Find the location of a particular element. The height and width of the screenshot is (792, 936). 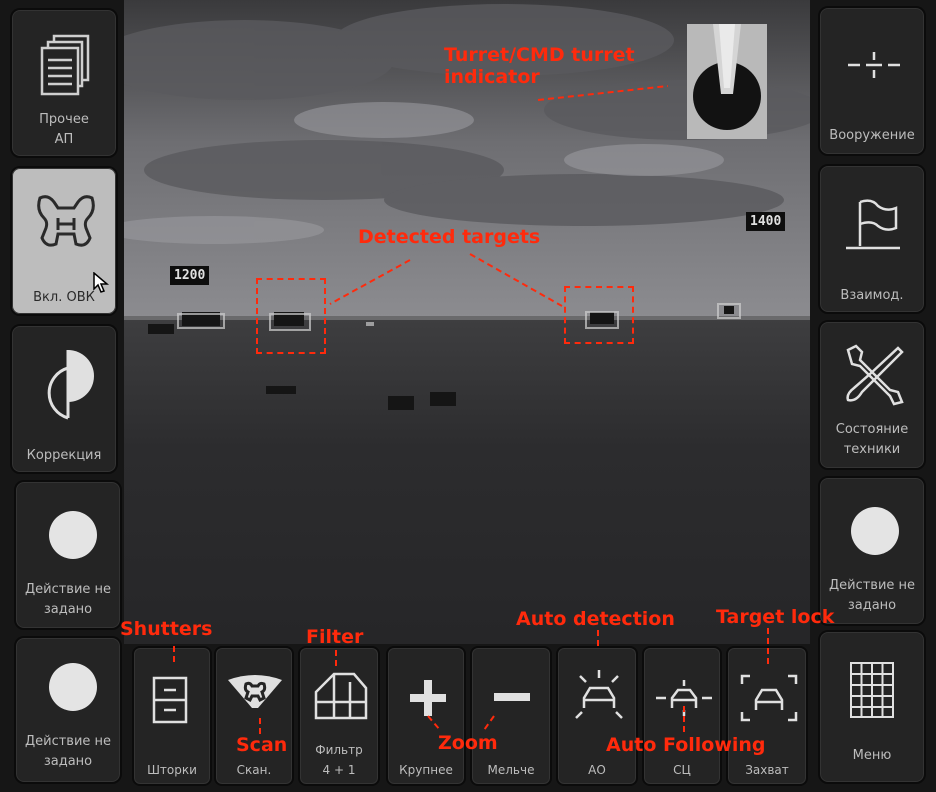

shutters-icon is located at coordinates (170, 700).